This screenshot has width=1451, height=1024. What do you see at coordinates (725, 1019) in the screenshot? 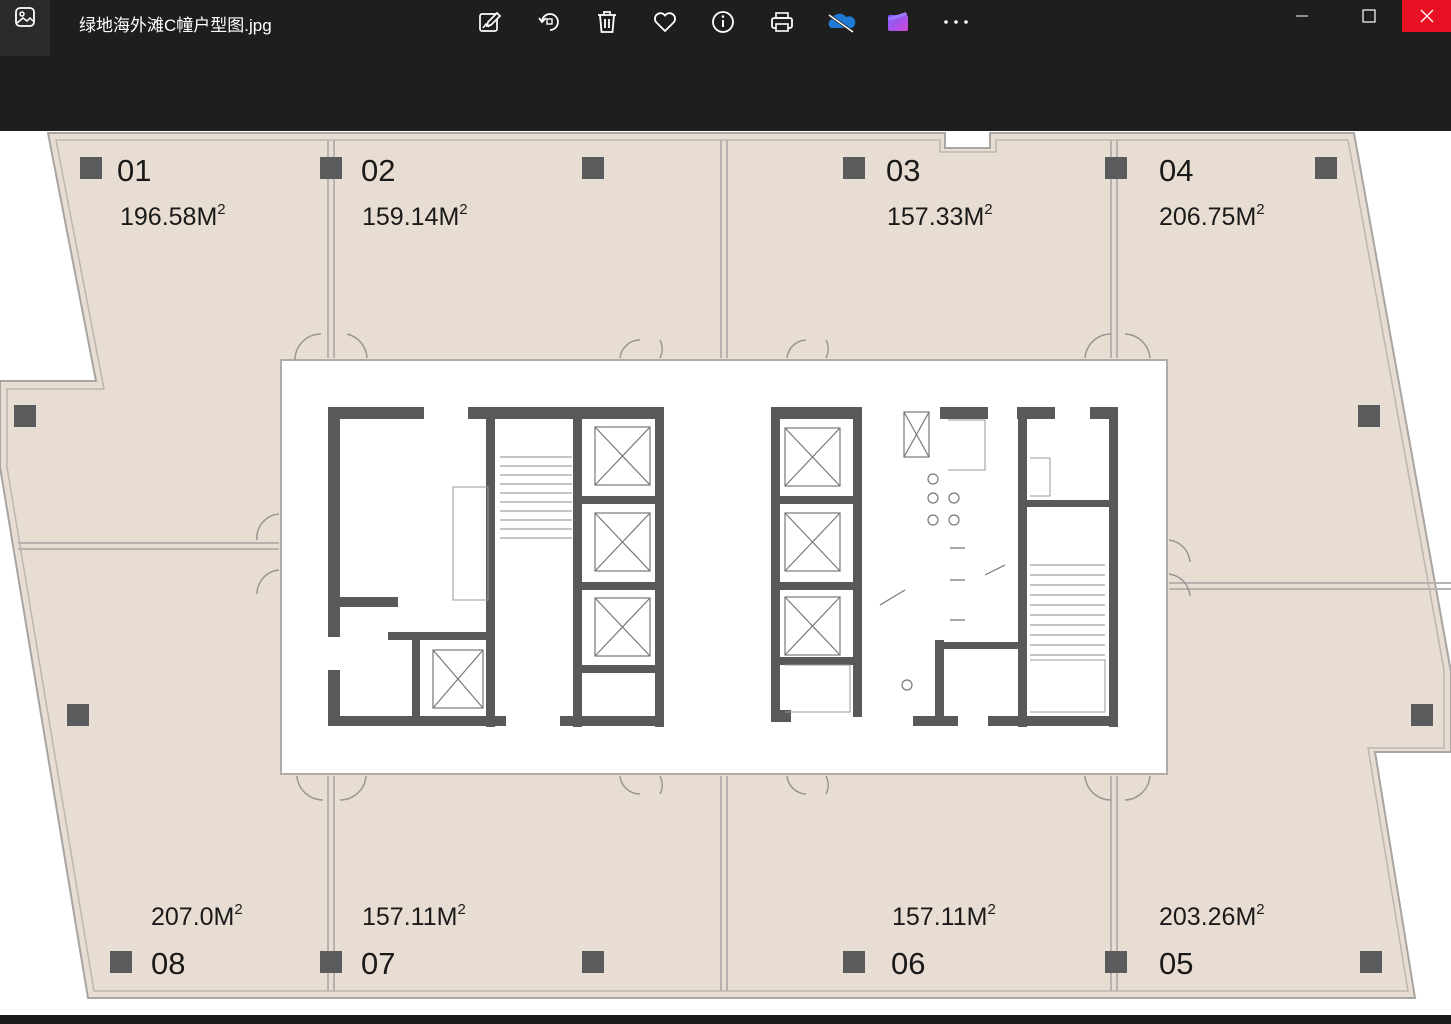
I see `bottom-filmstrip-bar` at bounding box center [725, 1019].